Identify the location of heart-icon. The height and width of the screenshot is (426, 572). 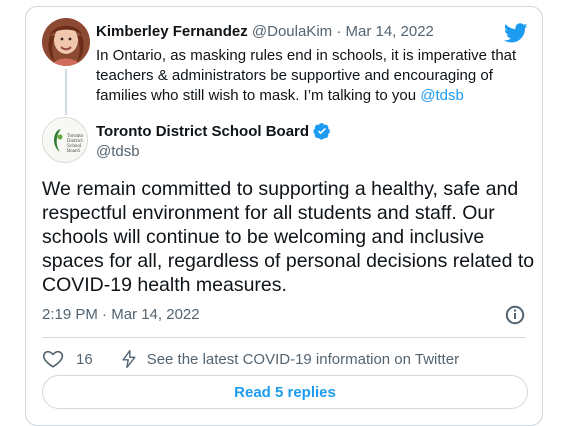
(53, 359).